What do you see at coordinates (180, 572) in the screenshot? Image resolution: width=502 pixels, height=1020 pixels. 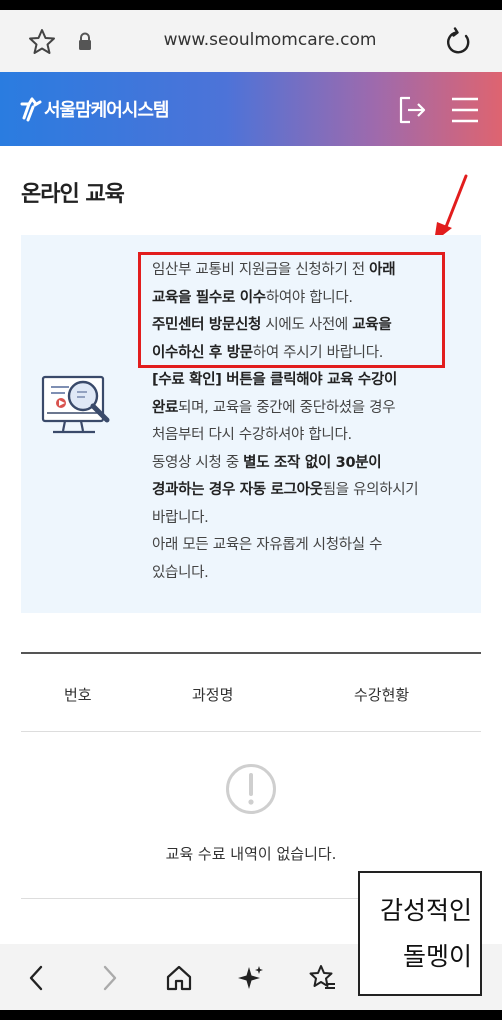 I see `notice-line: 있습니다.` at bounding box center [180, 572].